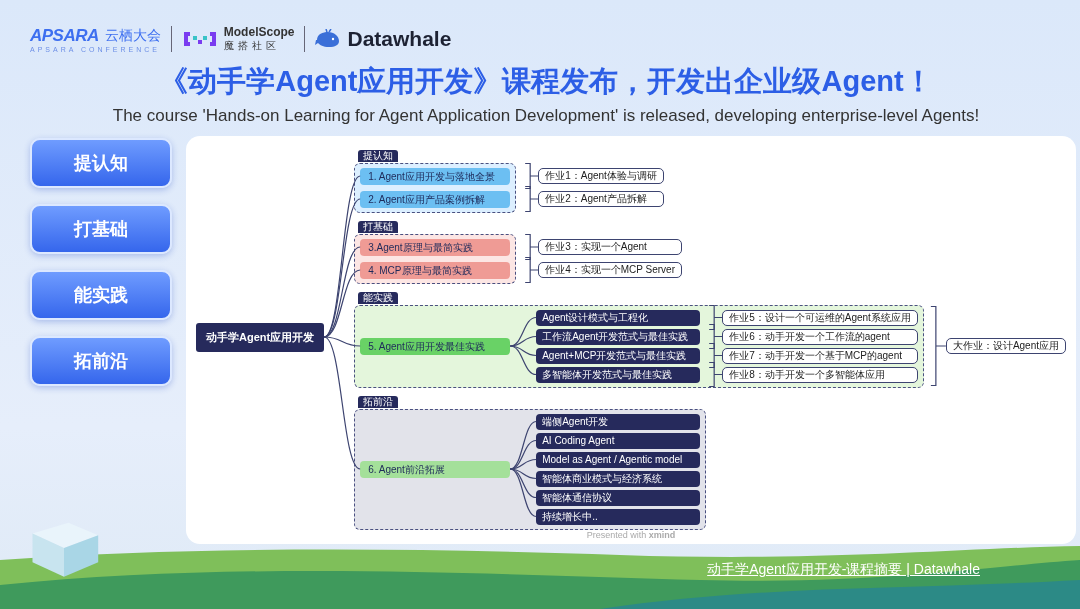 Image resolution: width=1080 pixels, height=609 pixels. Describe the element at coordinates (618, 317) in the screenshot. I see `subtopic-box: Agent设计模式与工程化` at that location.